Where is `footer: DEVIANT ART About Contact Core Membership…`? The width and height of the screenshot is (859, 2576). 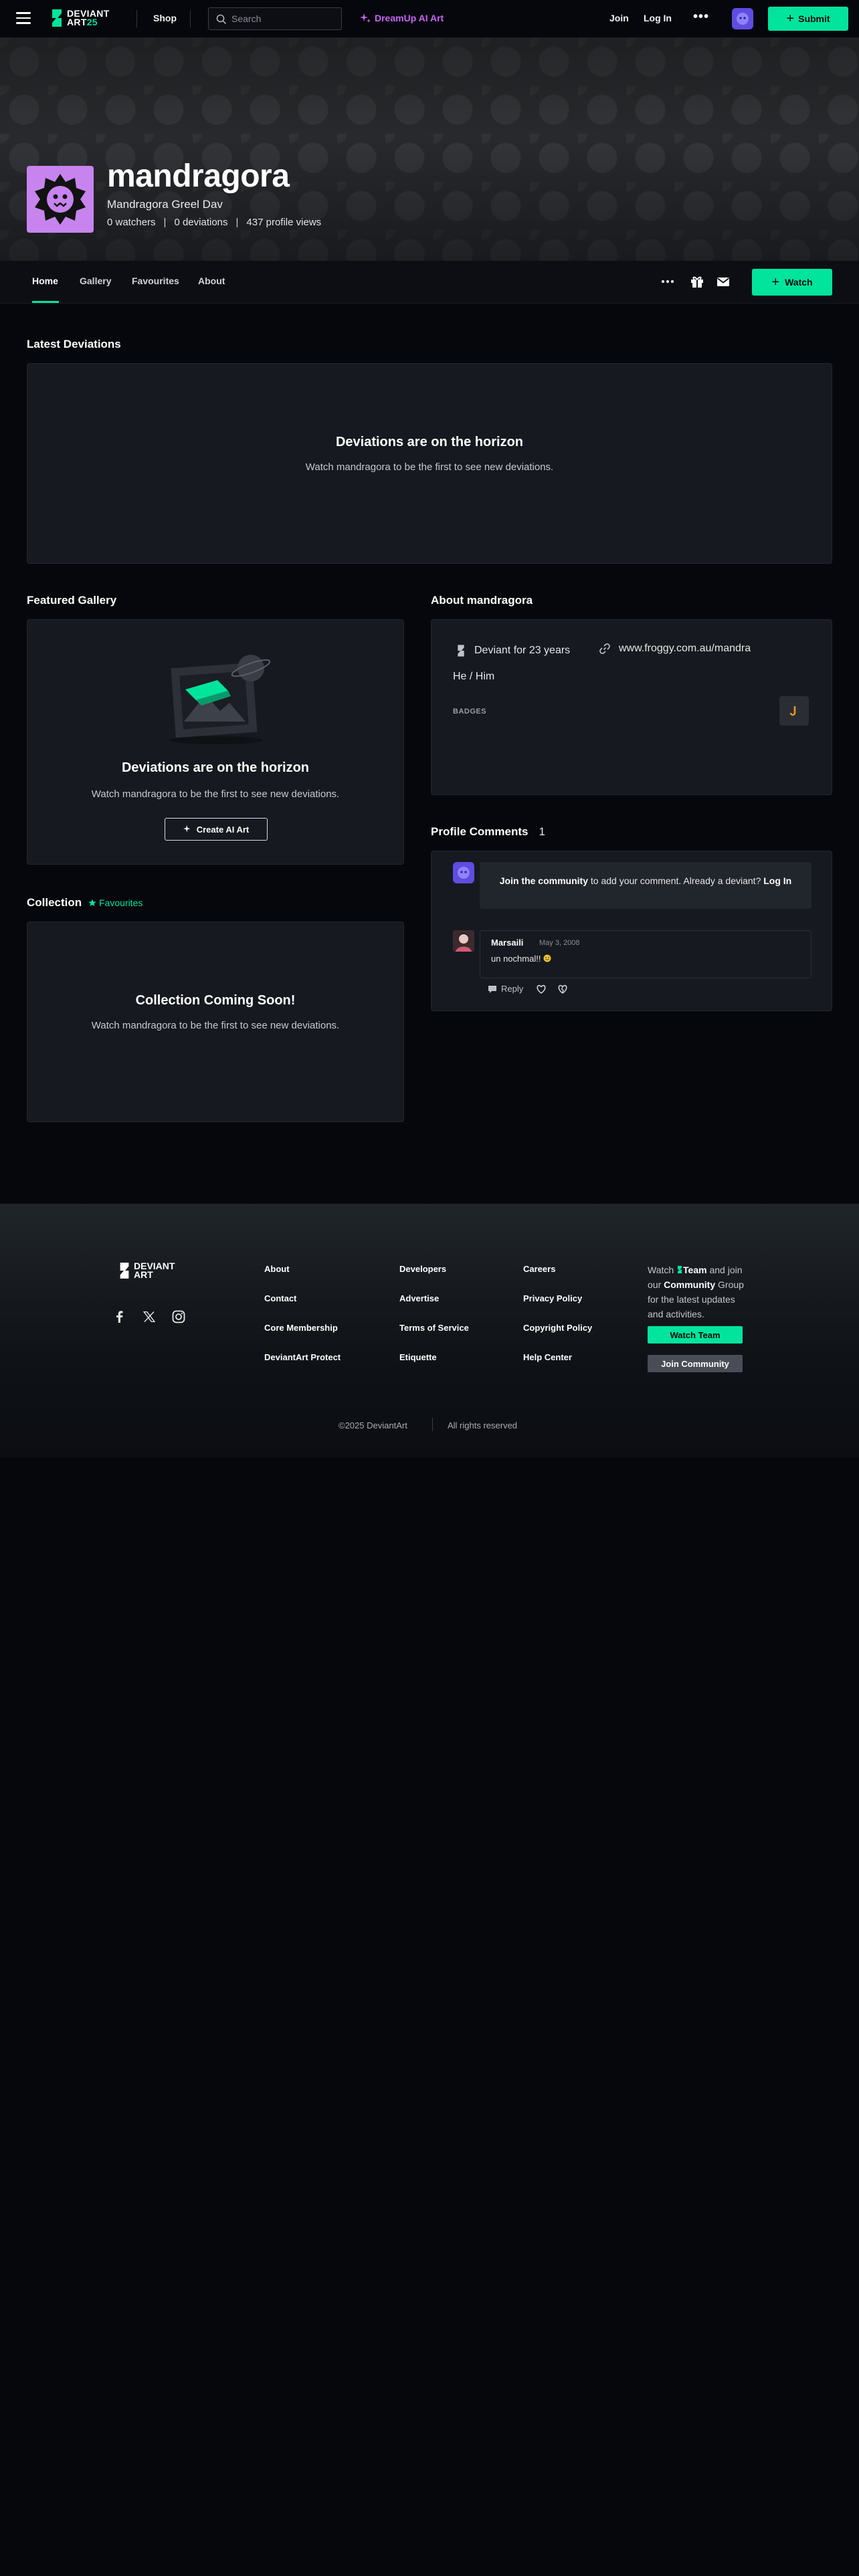
footer: DEVIANT ART About Contact Core Membership… is located at coordinates (429, 1331).